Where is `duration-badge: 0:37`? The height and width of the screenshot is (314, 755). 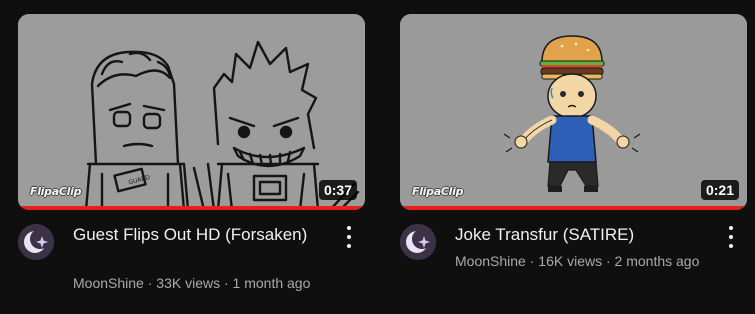
duration-badge: 0:37 is located at coordinates (337, 190).